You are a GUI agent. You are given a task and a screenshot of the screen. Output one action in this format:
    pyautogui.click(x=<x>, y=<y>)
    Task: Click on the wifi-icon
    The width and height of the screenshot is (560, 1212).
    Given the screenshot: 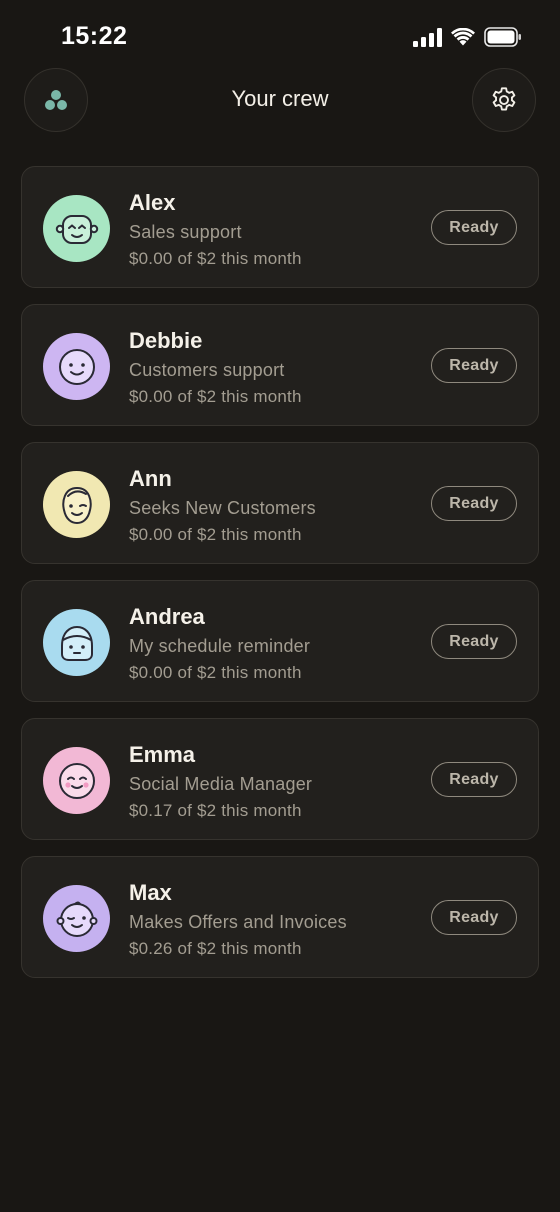 What is the action you would take?
    pyautogui.click(x=463, y=37)
    